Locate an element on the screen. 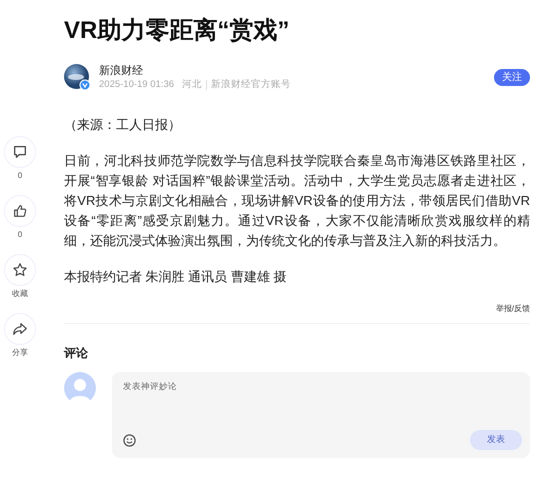 The width and height of the screenshot is (545, 479). comment-icon is located at coordinates (20, 152).